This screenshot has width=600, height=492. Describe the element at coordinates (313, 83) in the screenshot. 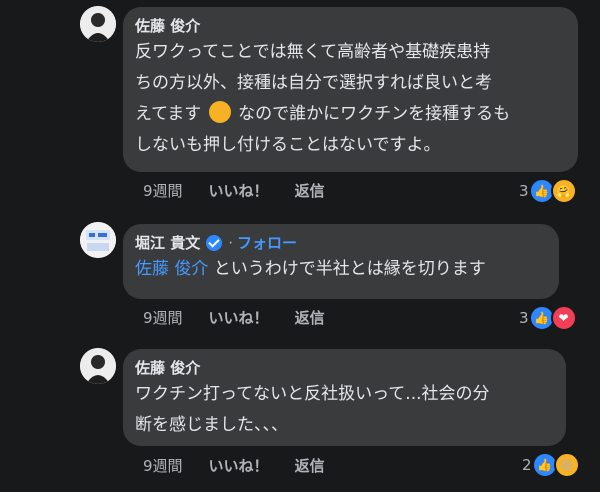

I see `comment-line: ちの方以外、接種は自分で選択すれば良いと考` at that location.